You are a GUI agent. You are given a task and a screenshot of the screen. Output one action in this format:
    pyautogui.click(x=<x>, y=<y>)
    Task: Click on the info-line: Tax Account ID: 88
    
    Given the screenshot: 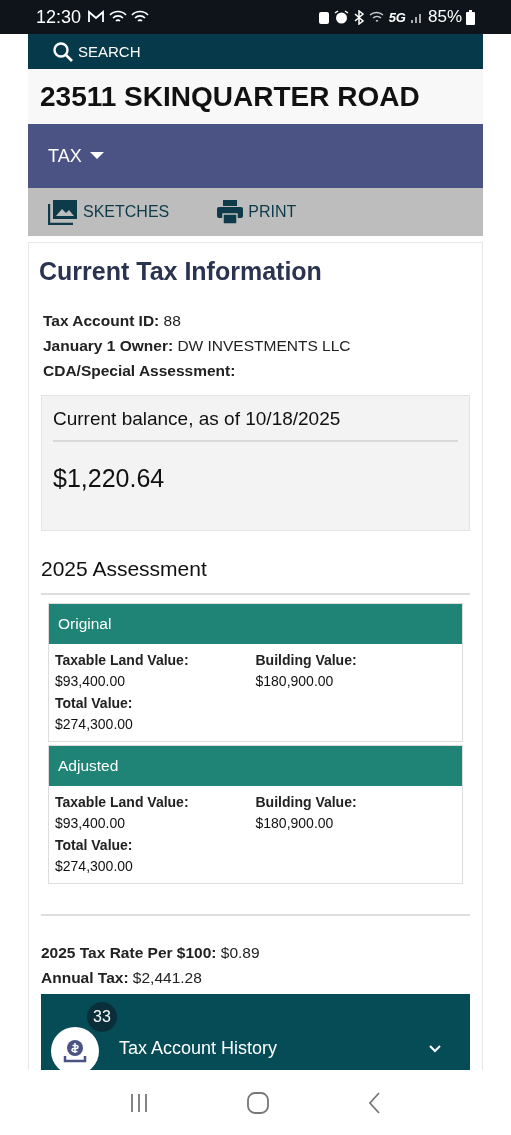 What is the action you would take?
    pyautogui.click(x=112, y=321)
    